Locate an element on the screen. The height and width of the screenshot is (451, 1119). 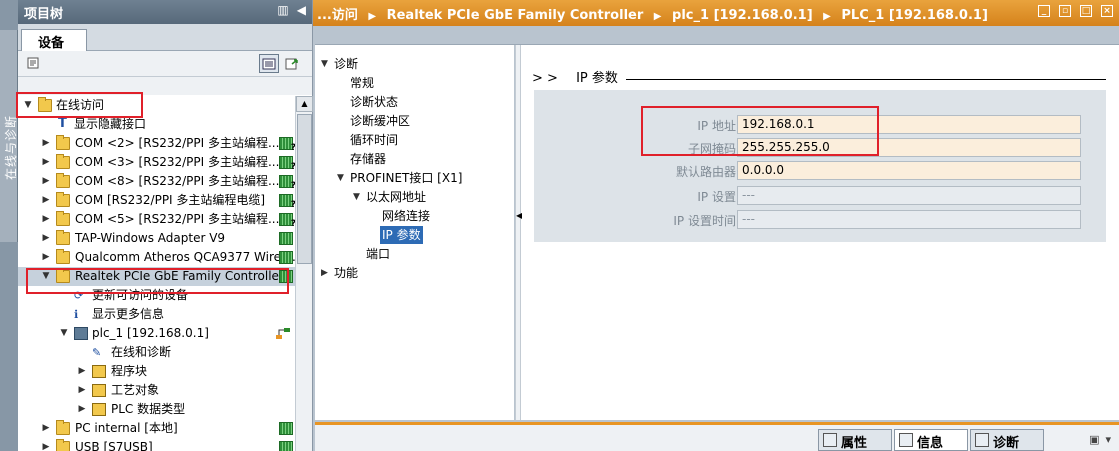
ip-setting-time-field: --- is located at coordinates (909, 219).